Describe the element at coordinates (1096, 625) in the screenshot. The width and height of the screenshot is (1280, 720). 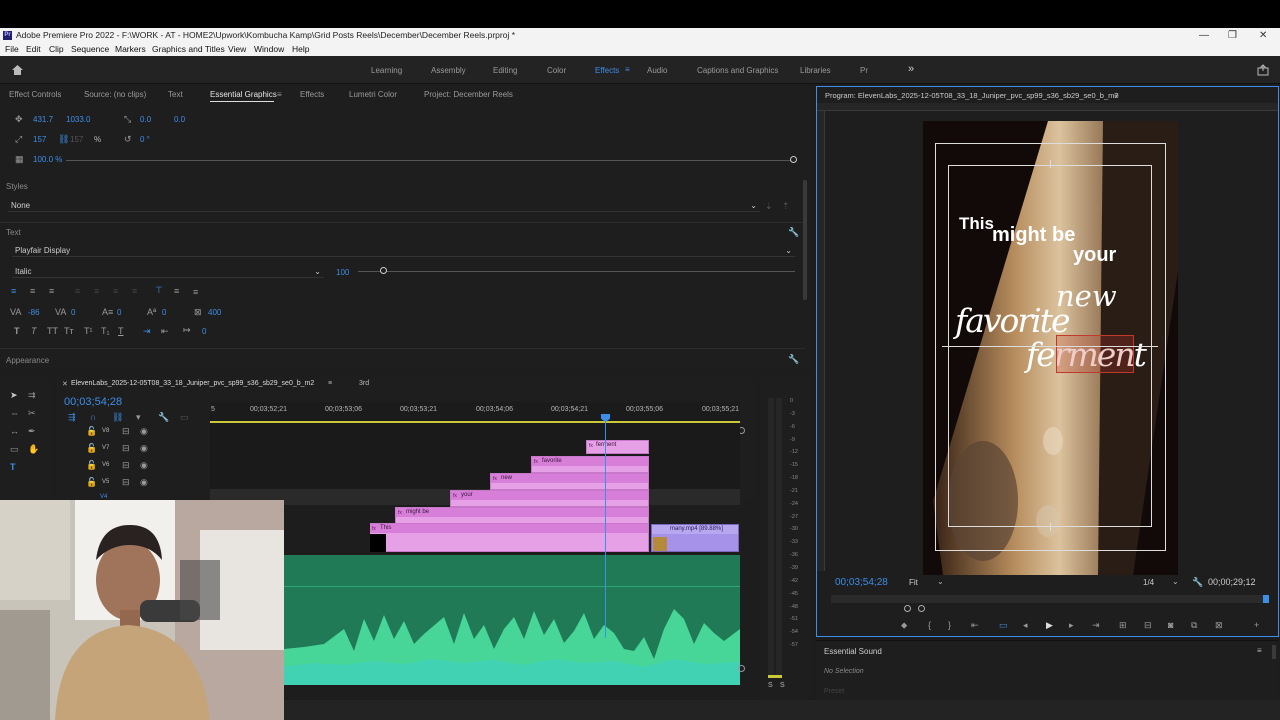
I see `go-to-out-icon: ⇥` at that location.